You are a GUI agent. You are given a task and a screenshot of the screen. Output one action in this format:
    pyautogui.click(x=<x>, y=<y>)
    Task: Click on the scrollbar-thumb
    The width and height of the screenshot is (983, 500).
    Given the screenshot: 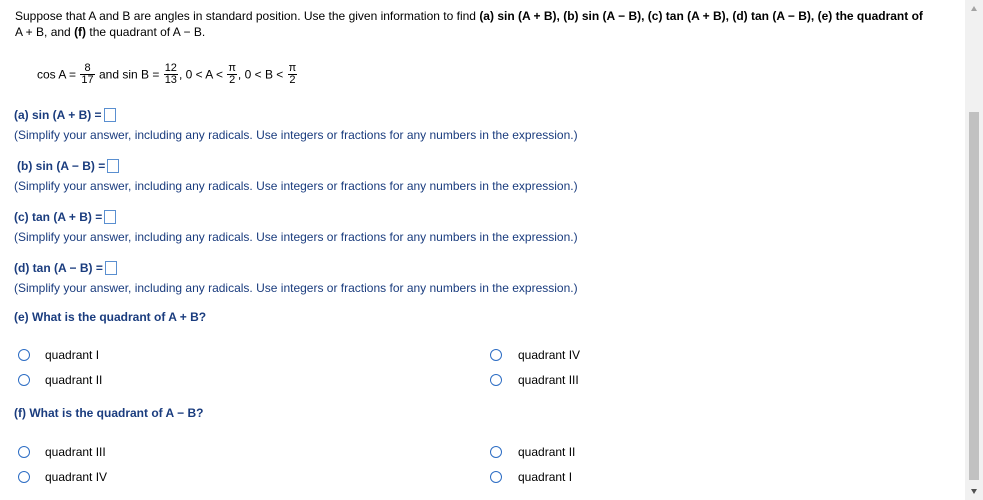 What is the action you would take?
    pyautogui.click(x=974, y=296)
    